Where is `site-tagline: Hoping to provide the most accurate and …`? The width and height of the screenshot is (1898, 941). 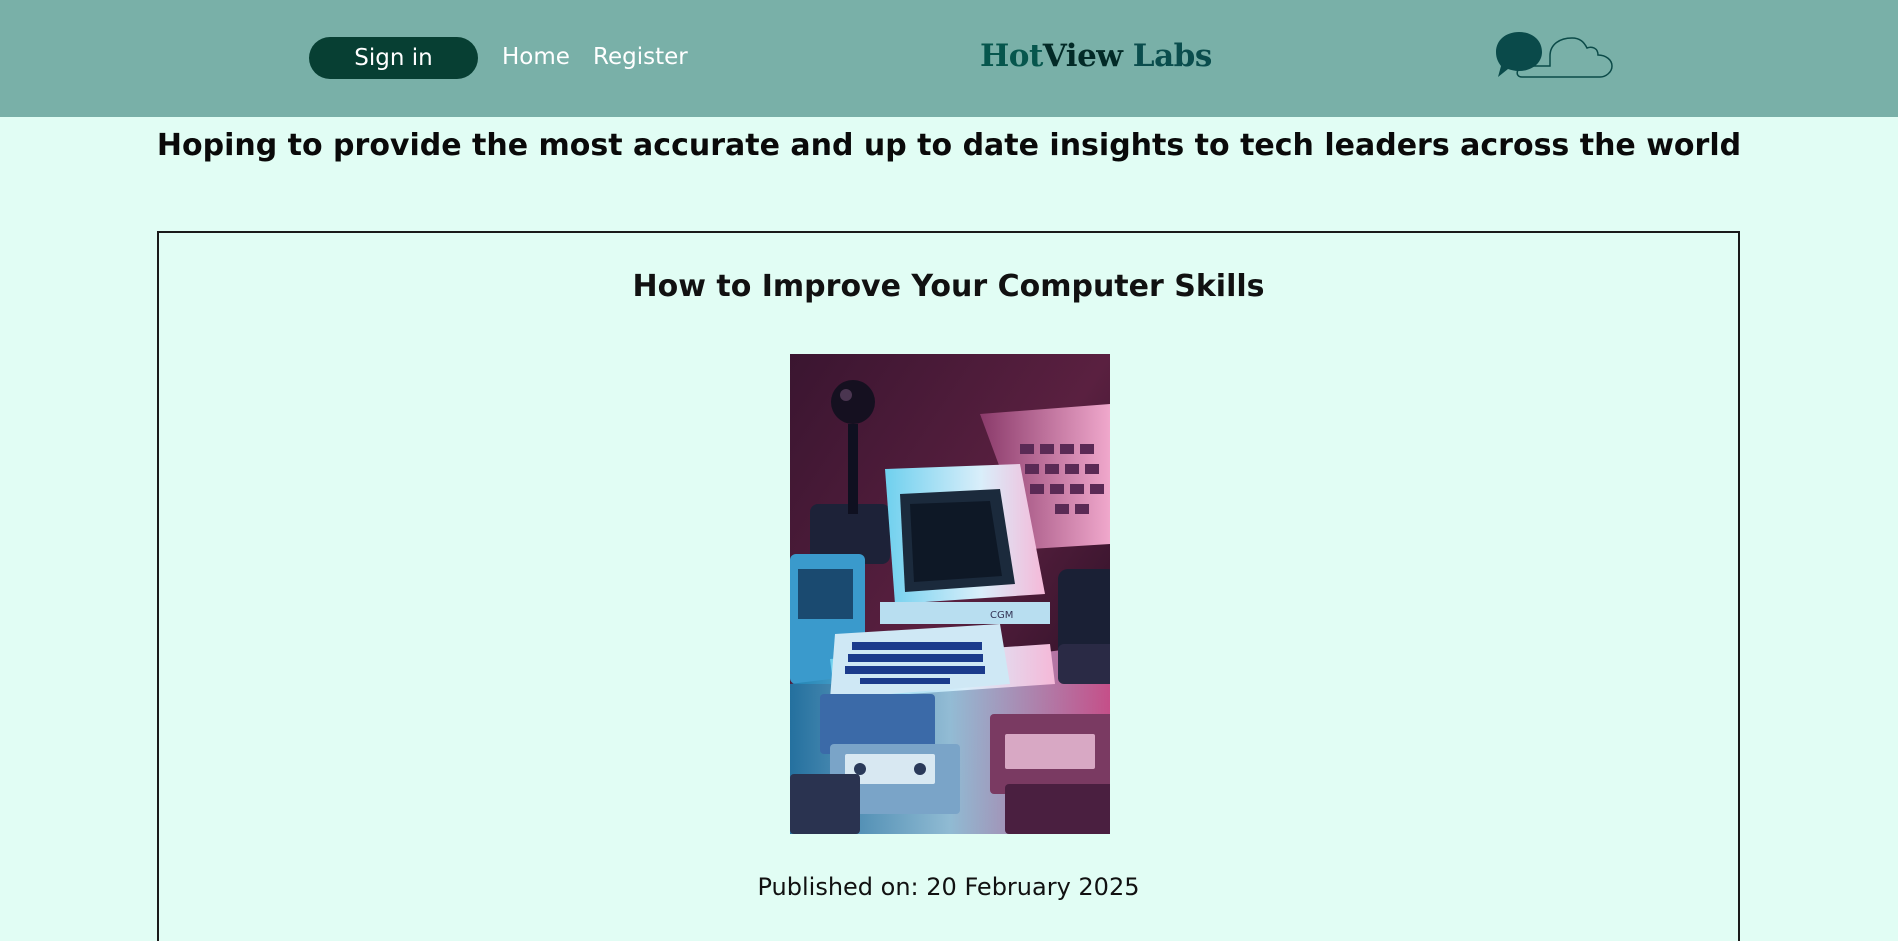 site-tagline: Hoping to provide the most accurate and … is located at coordinates (949, 145).